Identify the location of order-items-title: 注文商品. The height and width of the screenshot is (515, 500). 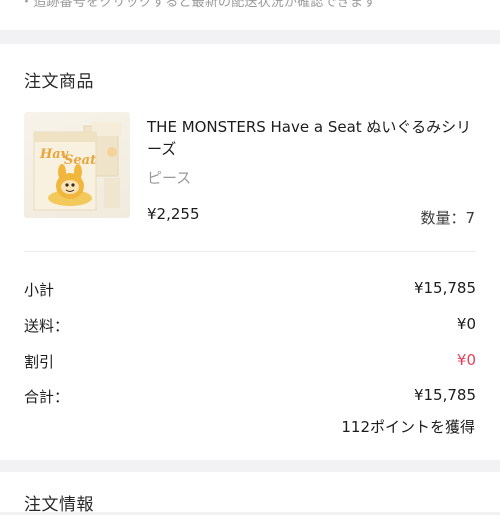
(59, 82).